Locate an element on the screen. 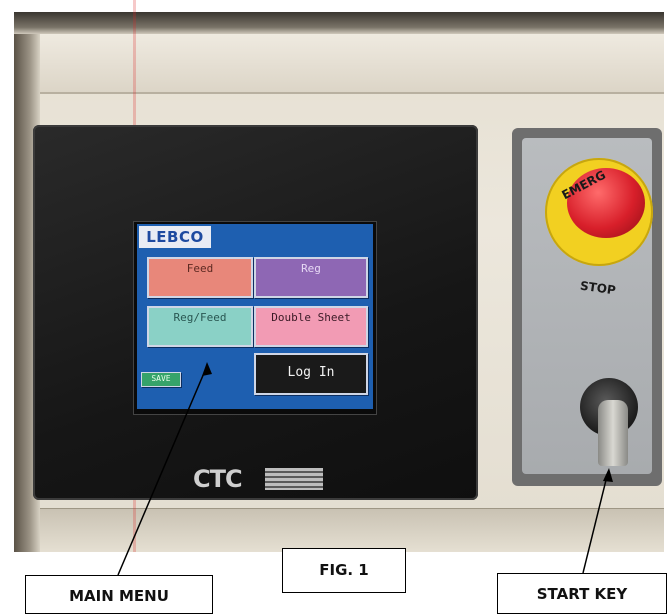 Image resolution: width=672 pixels, height=616 pixels. main-menu-callout: MAIN MENU is located at coordinates (119, 594).